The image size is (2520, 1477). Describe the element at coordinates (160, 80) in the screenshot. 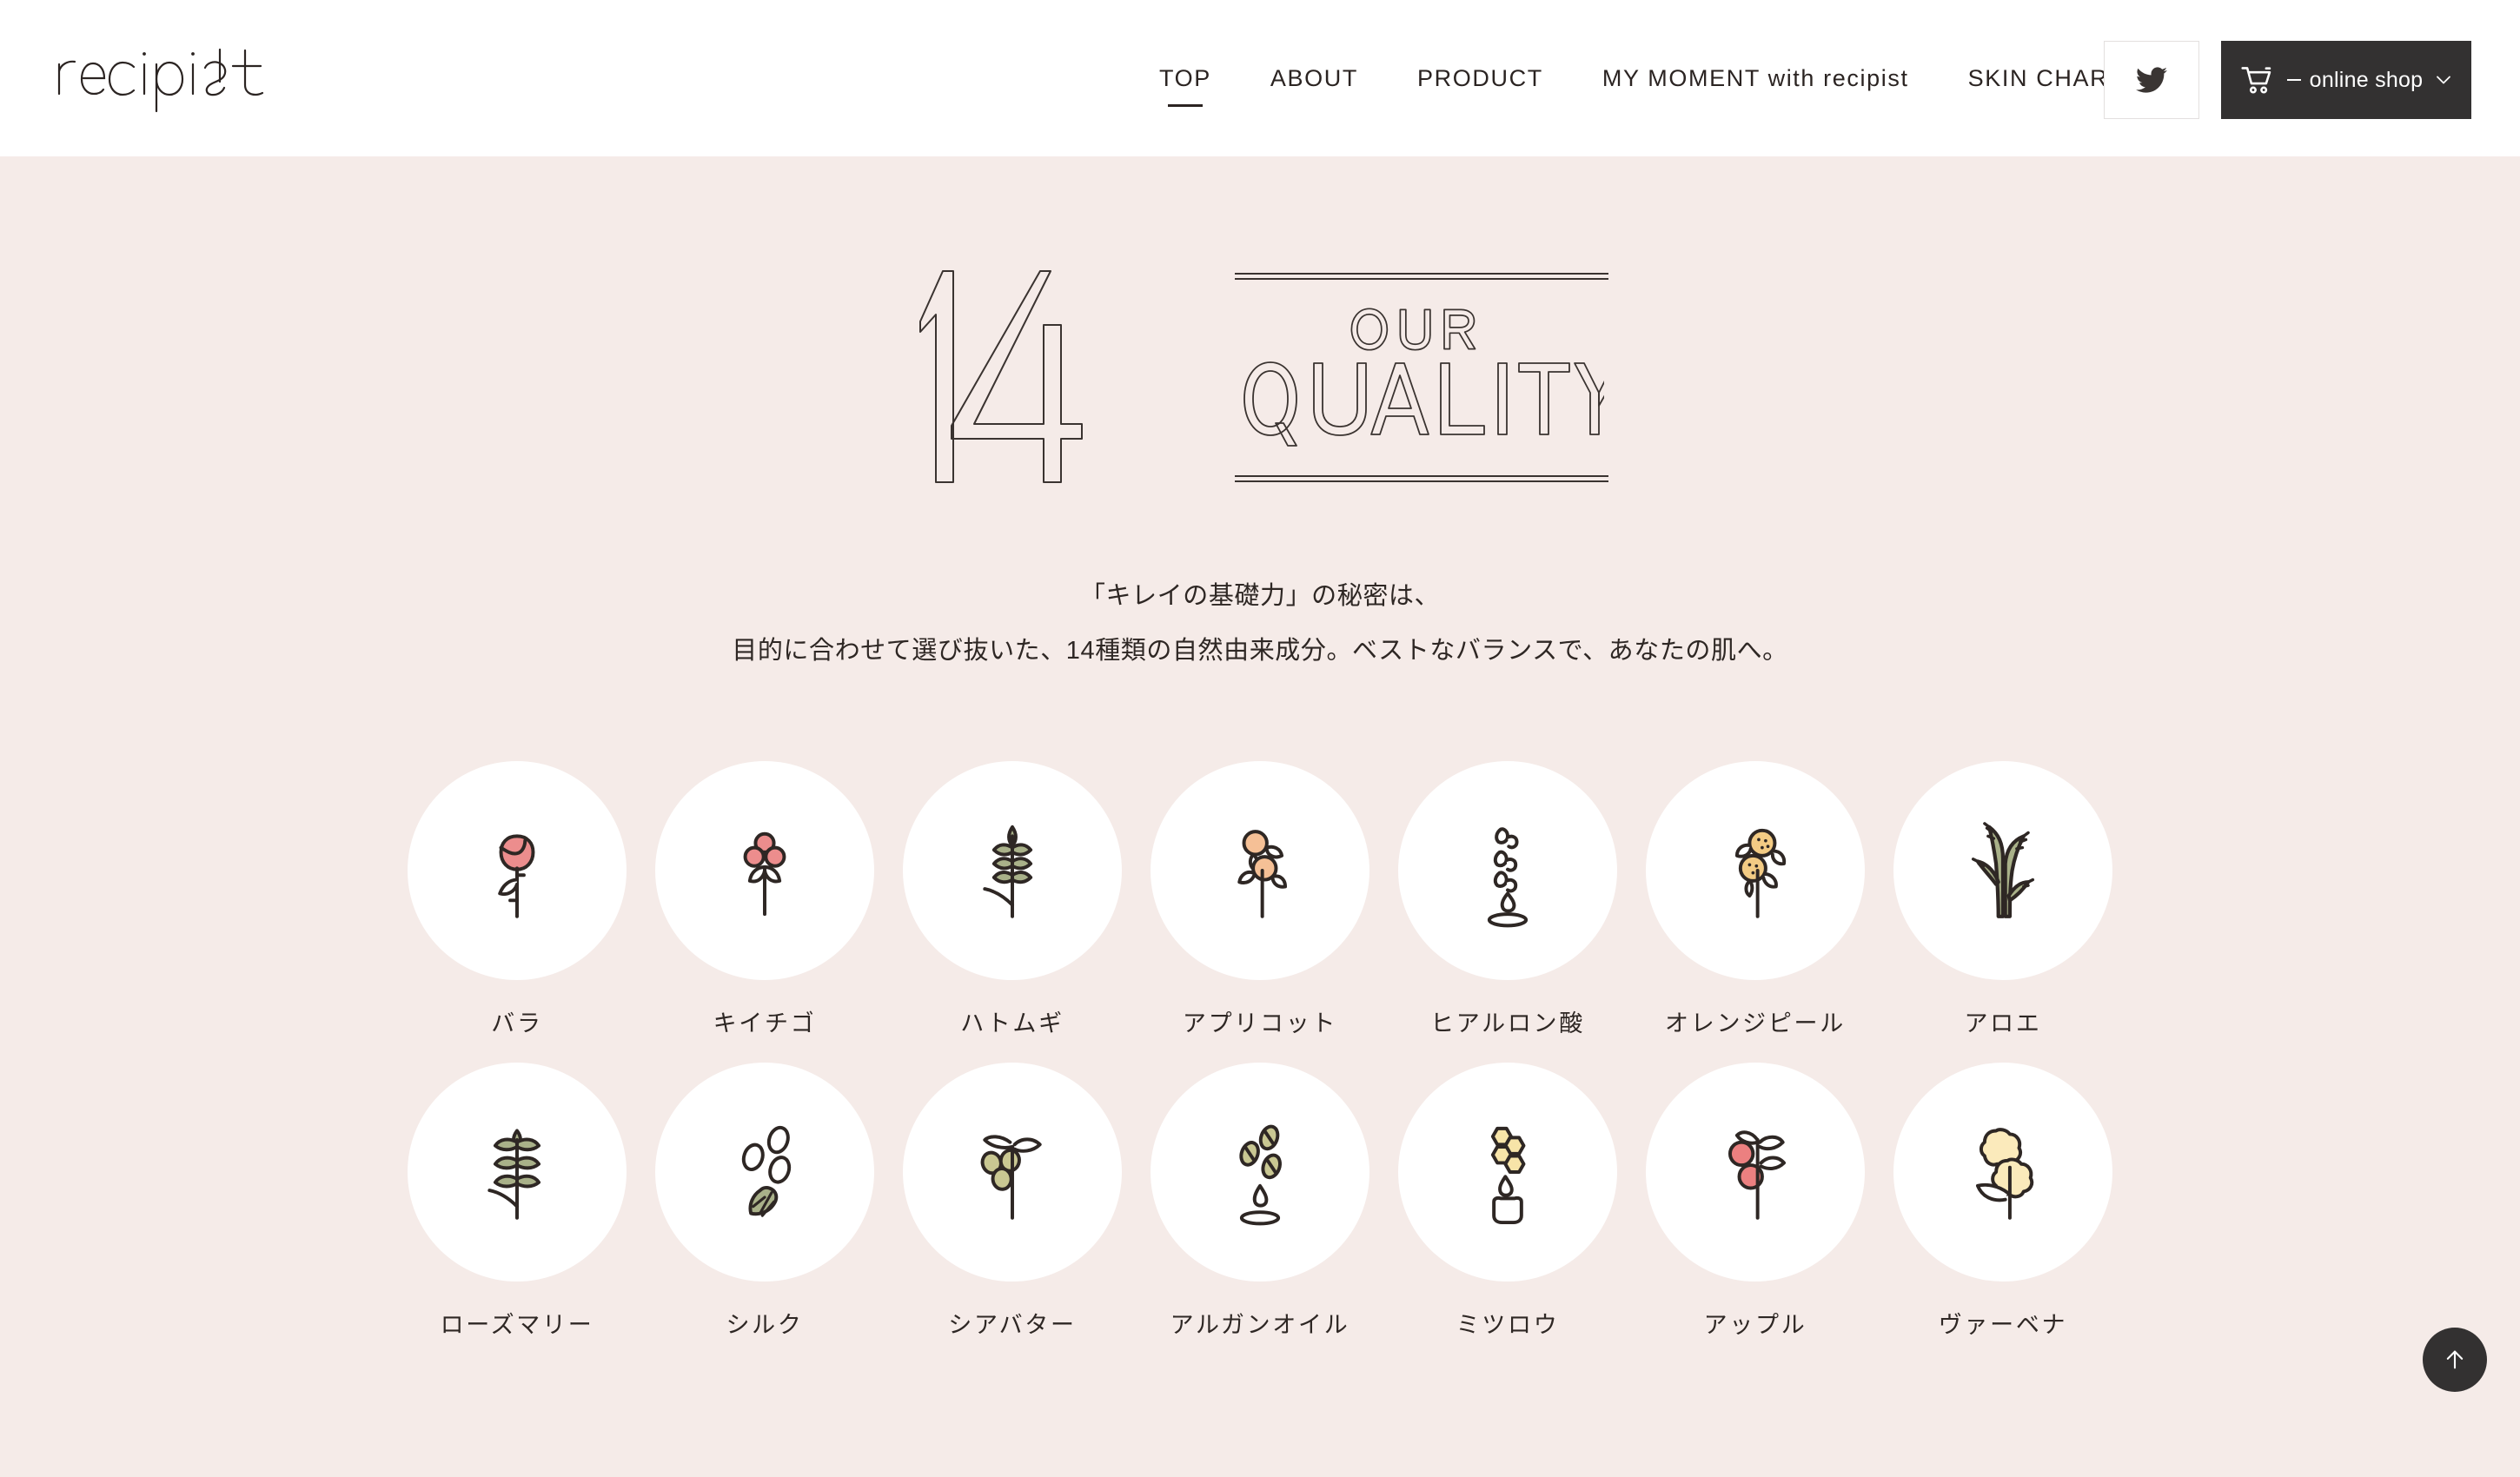

I see `logo-mark` at that location.